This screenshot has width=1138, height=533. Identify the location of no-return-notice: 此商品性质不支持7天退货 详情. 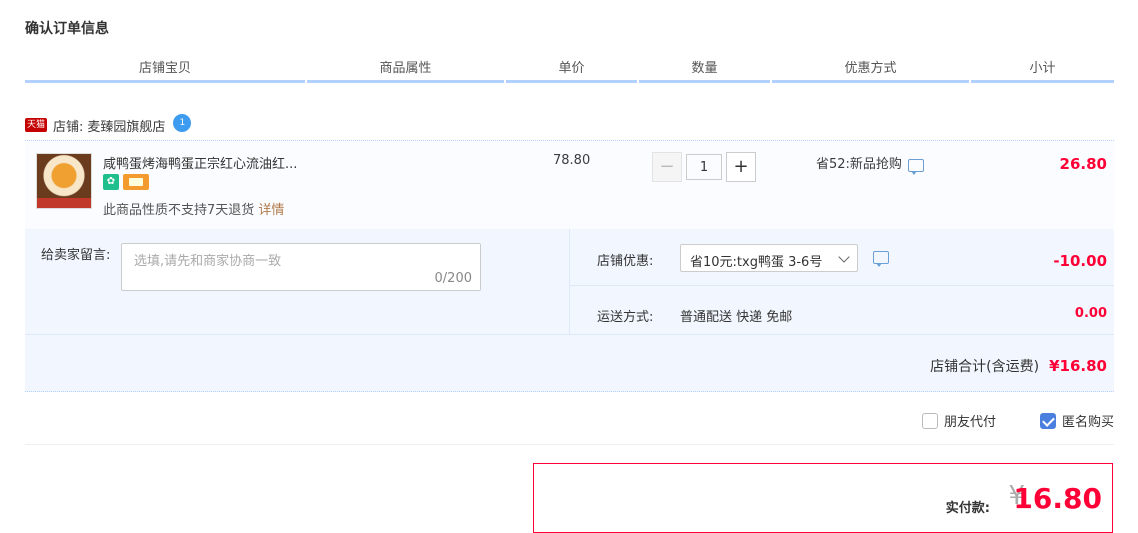
(193, 208).